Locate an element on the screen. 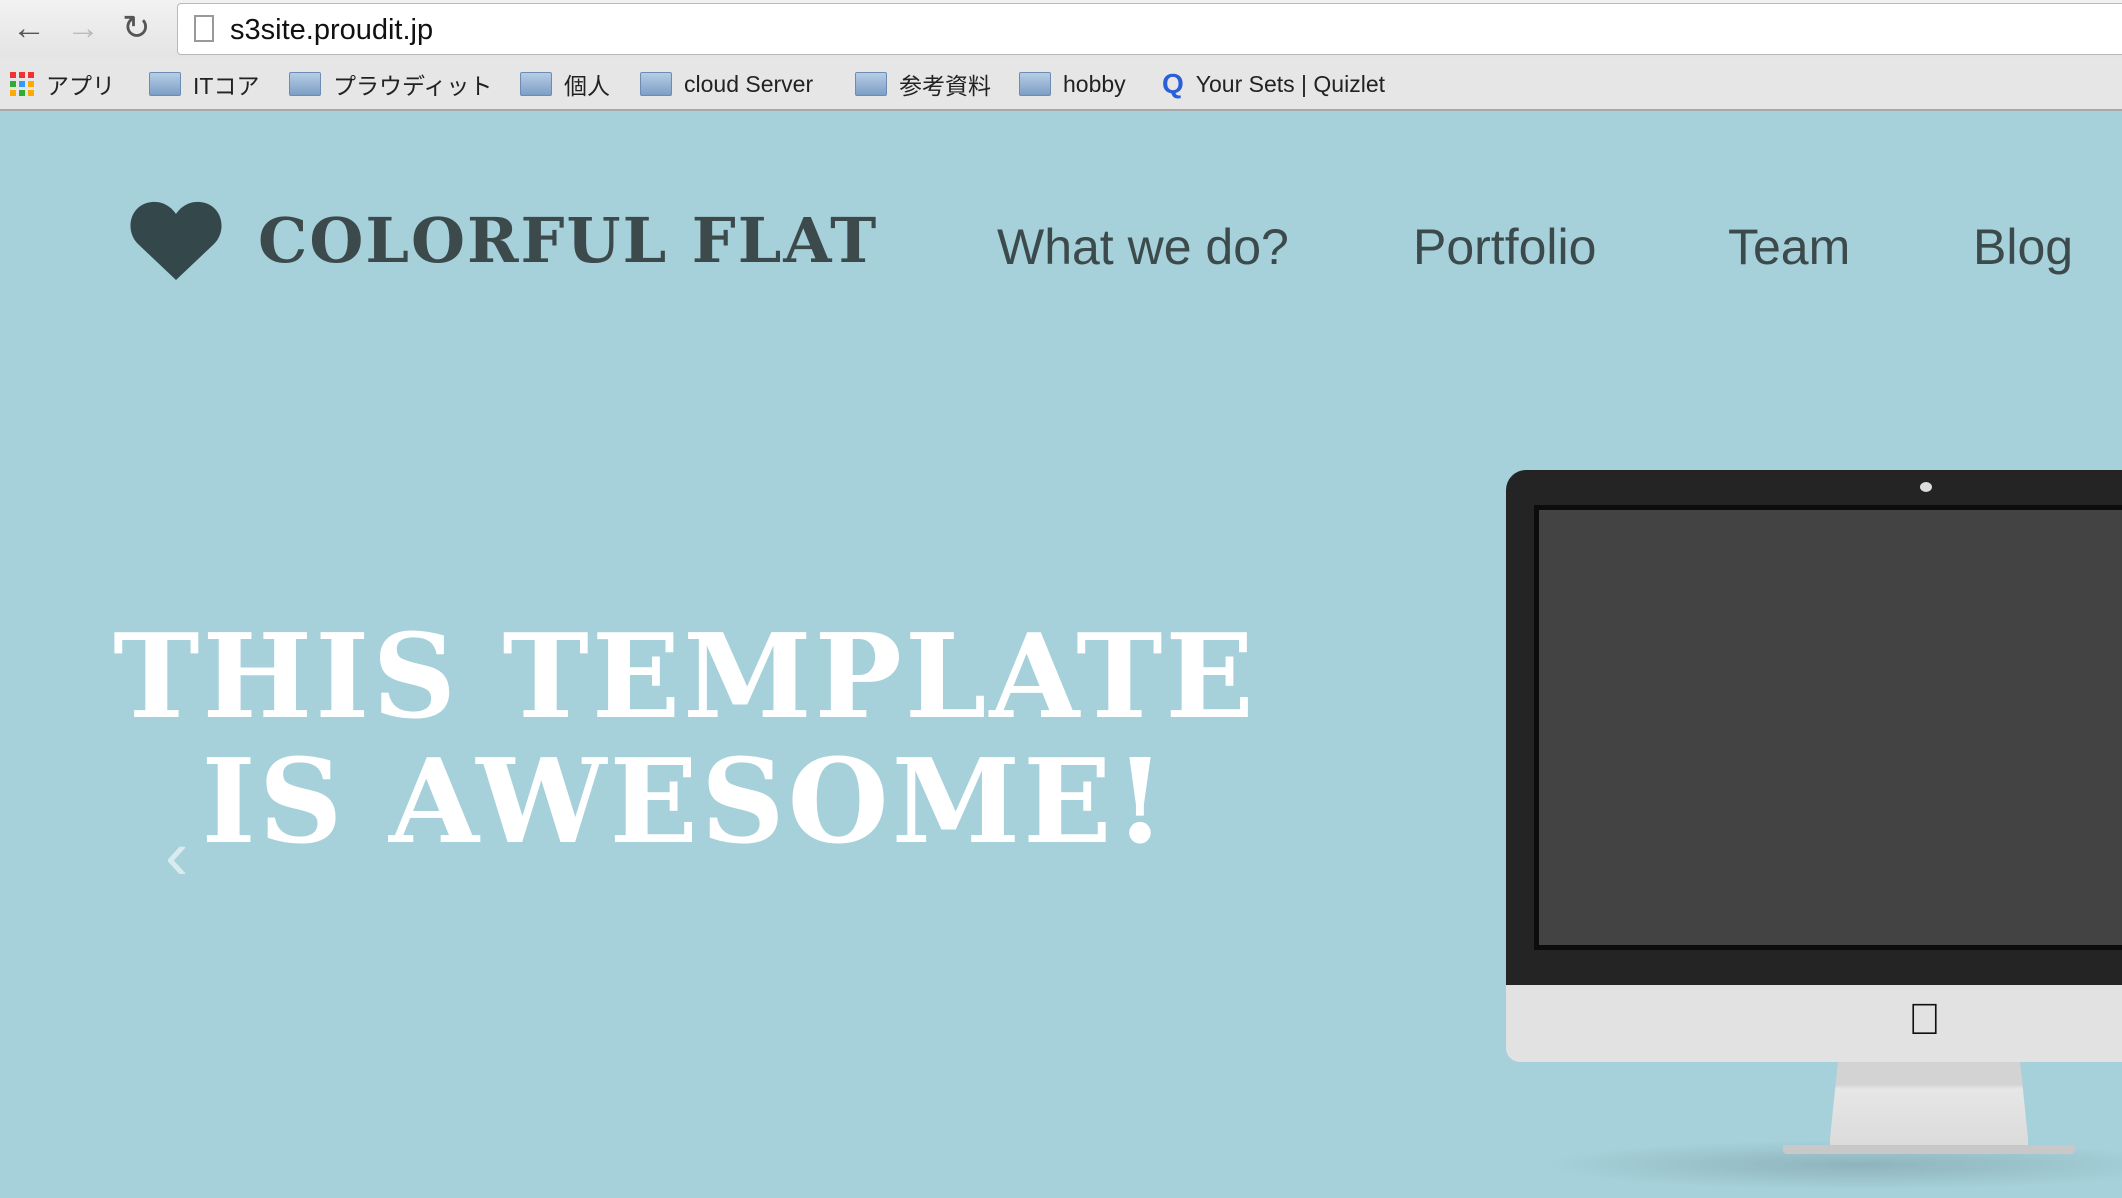  bookmark-apps: アプリ is located at coordinates (62, 84).